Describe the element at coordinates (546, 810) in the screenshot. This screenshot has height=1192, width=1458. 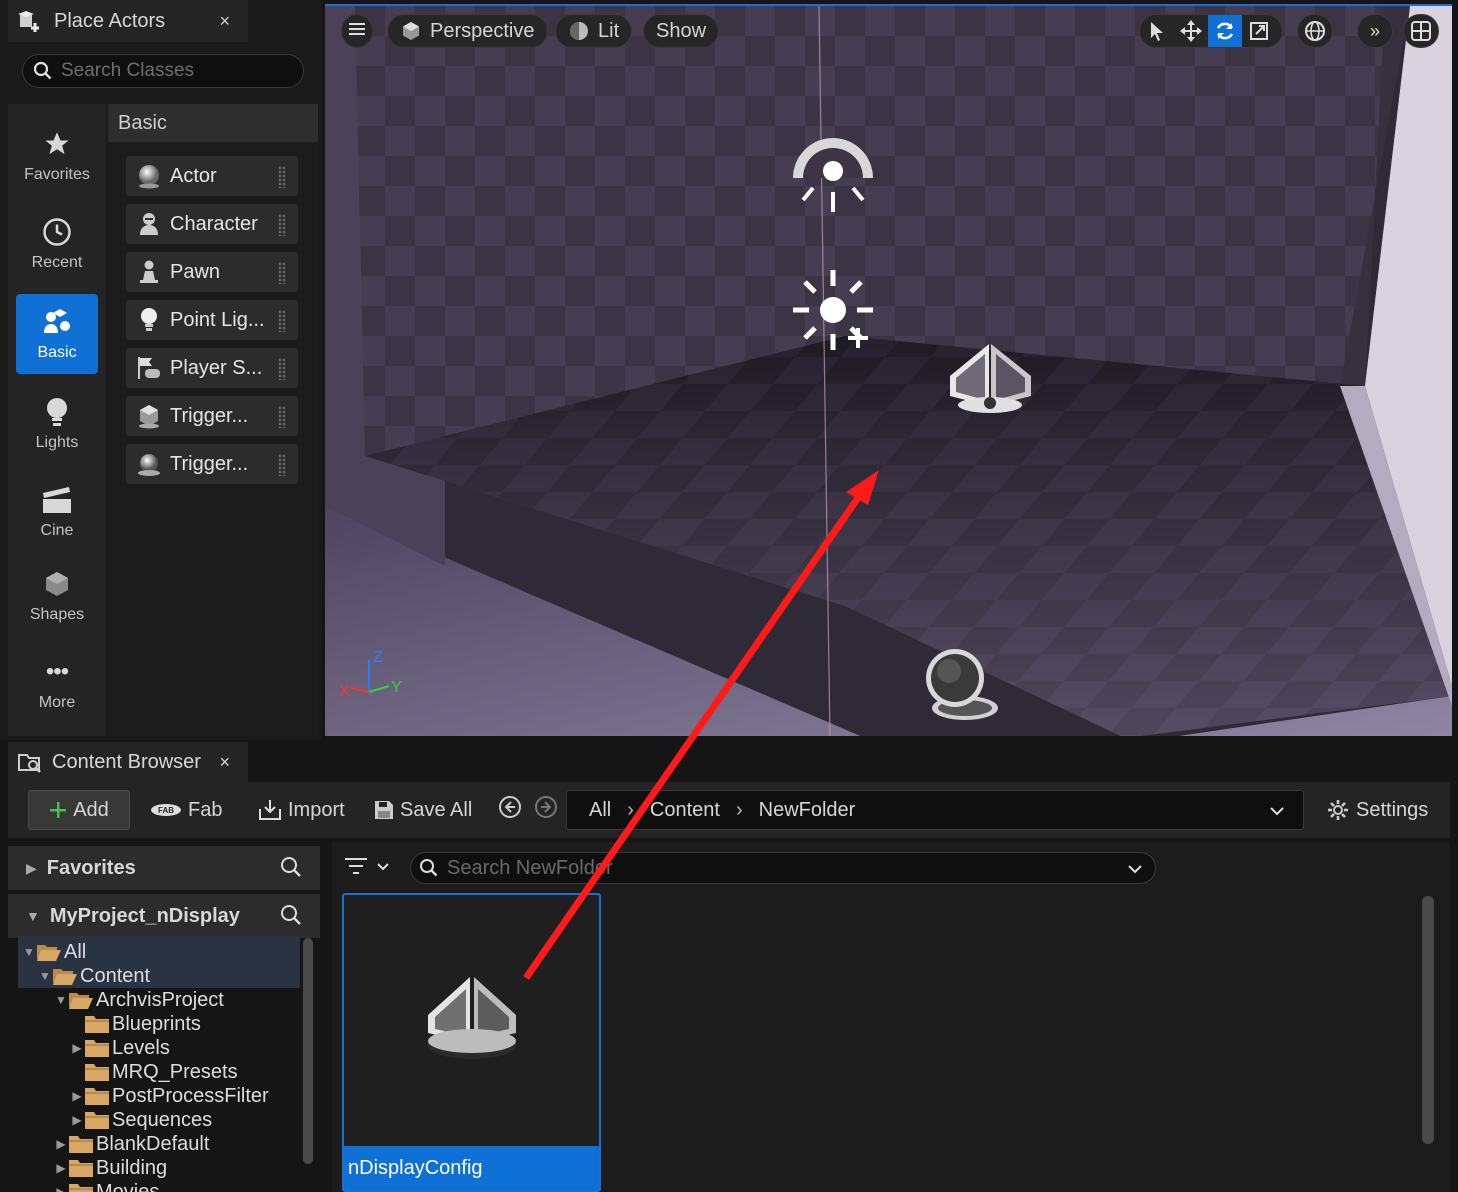
I see `history-forward-button` at that location.